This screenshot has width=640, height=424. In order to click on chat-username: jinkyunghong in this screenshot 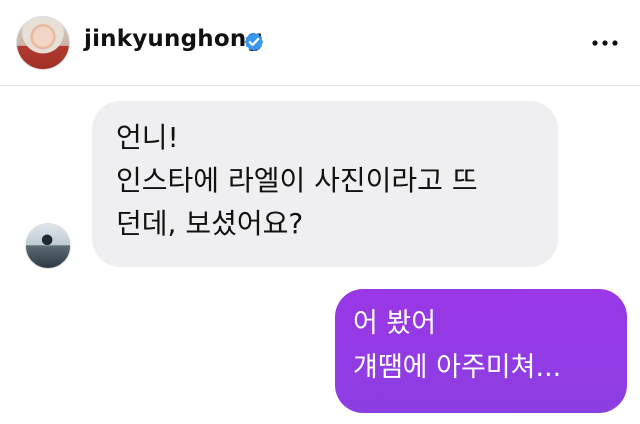, I will do `click(173, 39)`.